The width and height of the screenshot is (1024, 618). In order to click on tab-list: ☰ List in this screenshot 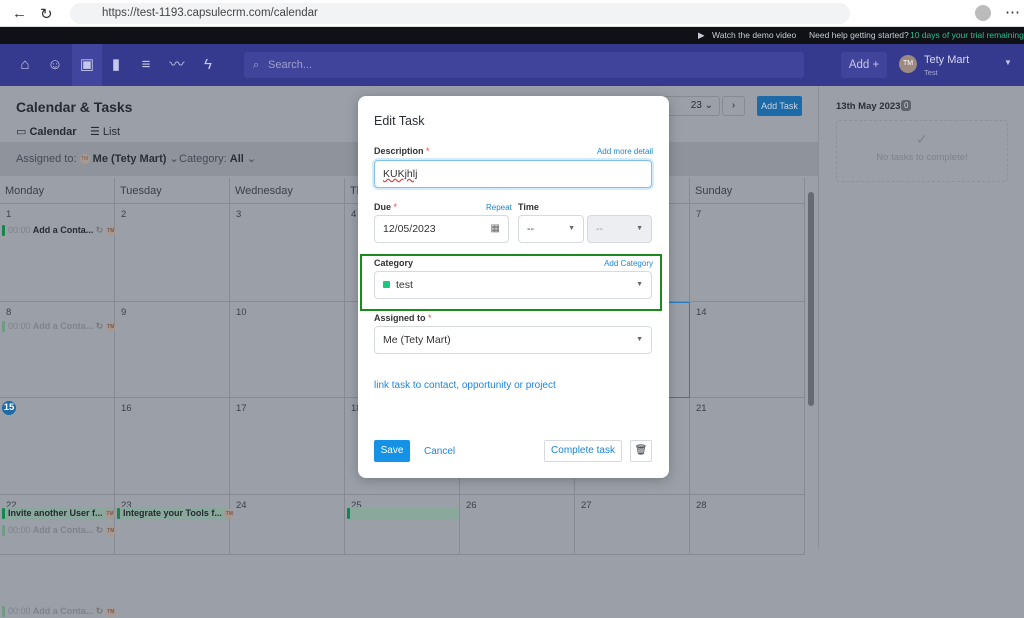, I will do `click(105, 131)`.